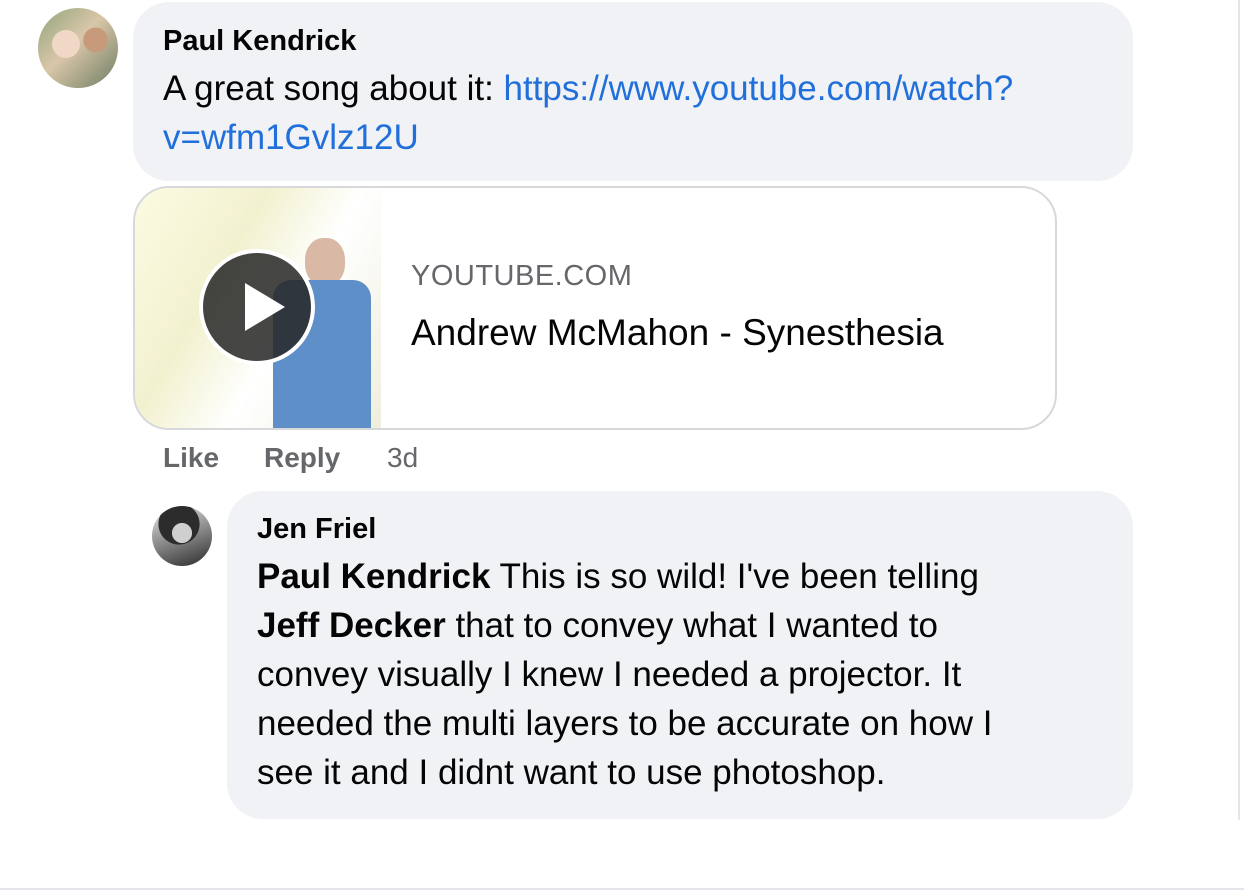  What do you see at coordinates (291, 138) in the screenshot?
I see `comment-link-part2: v=wfm1Gvlz12U` at bounding box center [291, 138].